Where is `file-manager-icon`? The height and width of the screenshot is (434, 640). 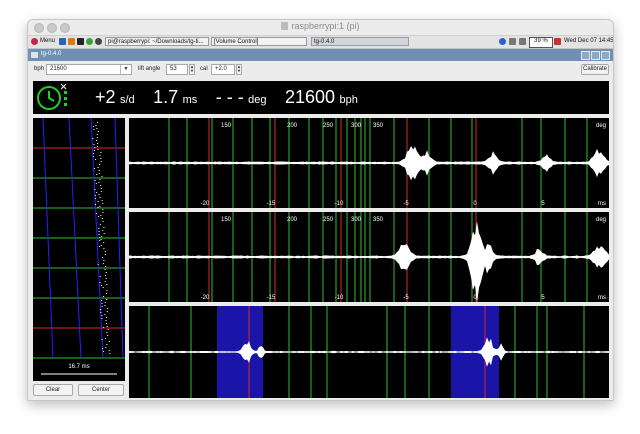
file-manager-icon is located at coordinates (71, 41).